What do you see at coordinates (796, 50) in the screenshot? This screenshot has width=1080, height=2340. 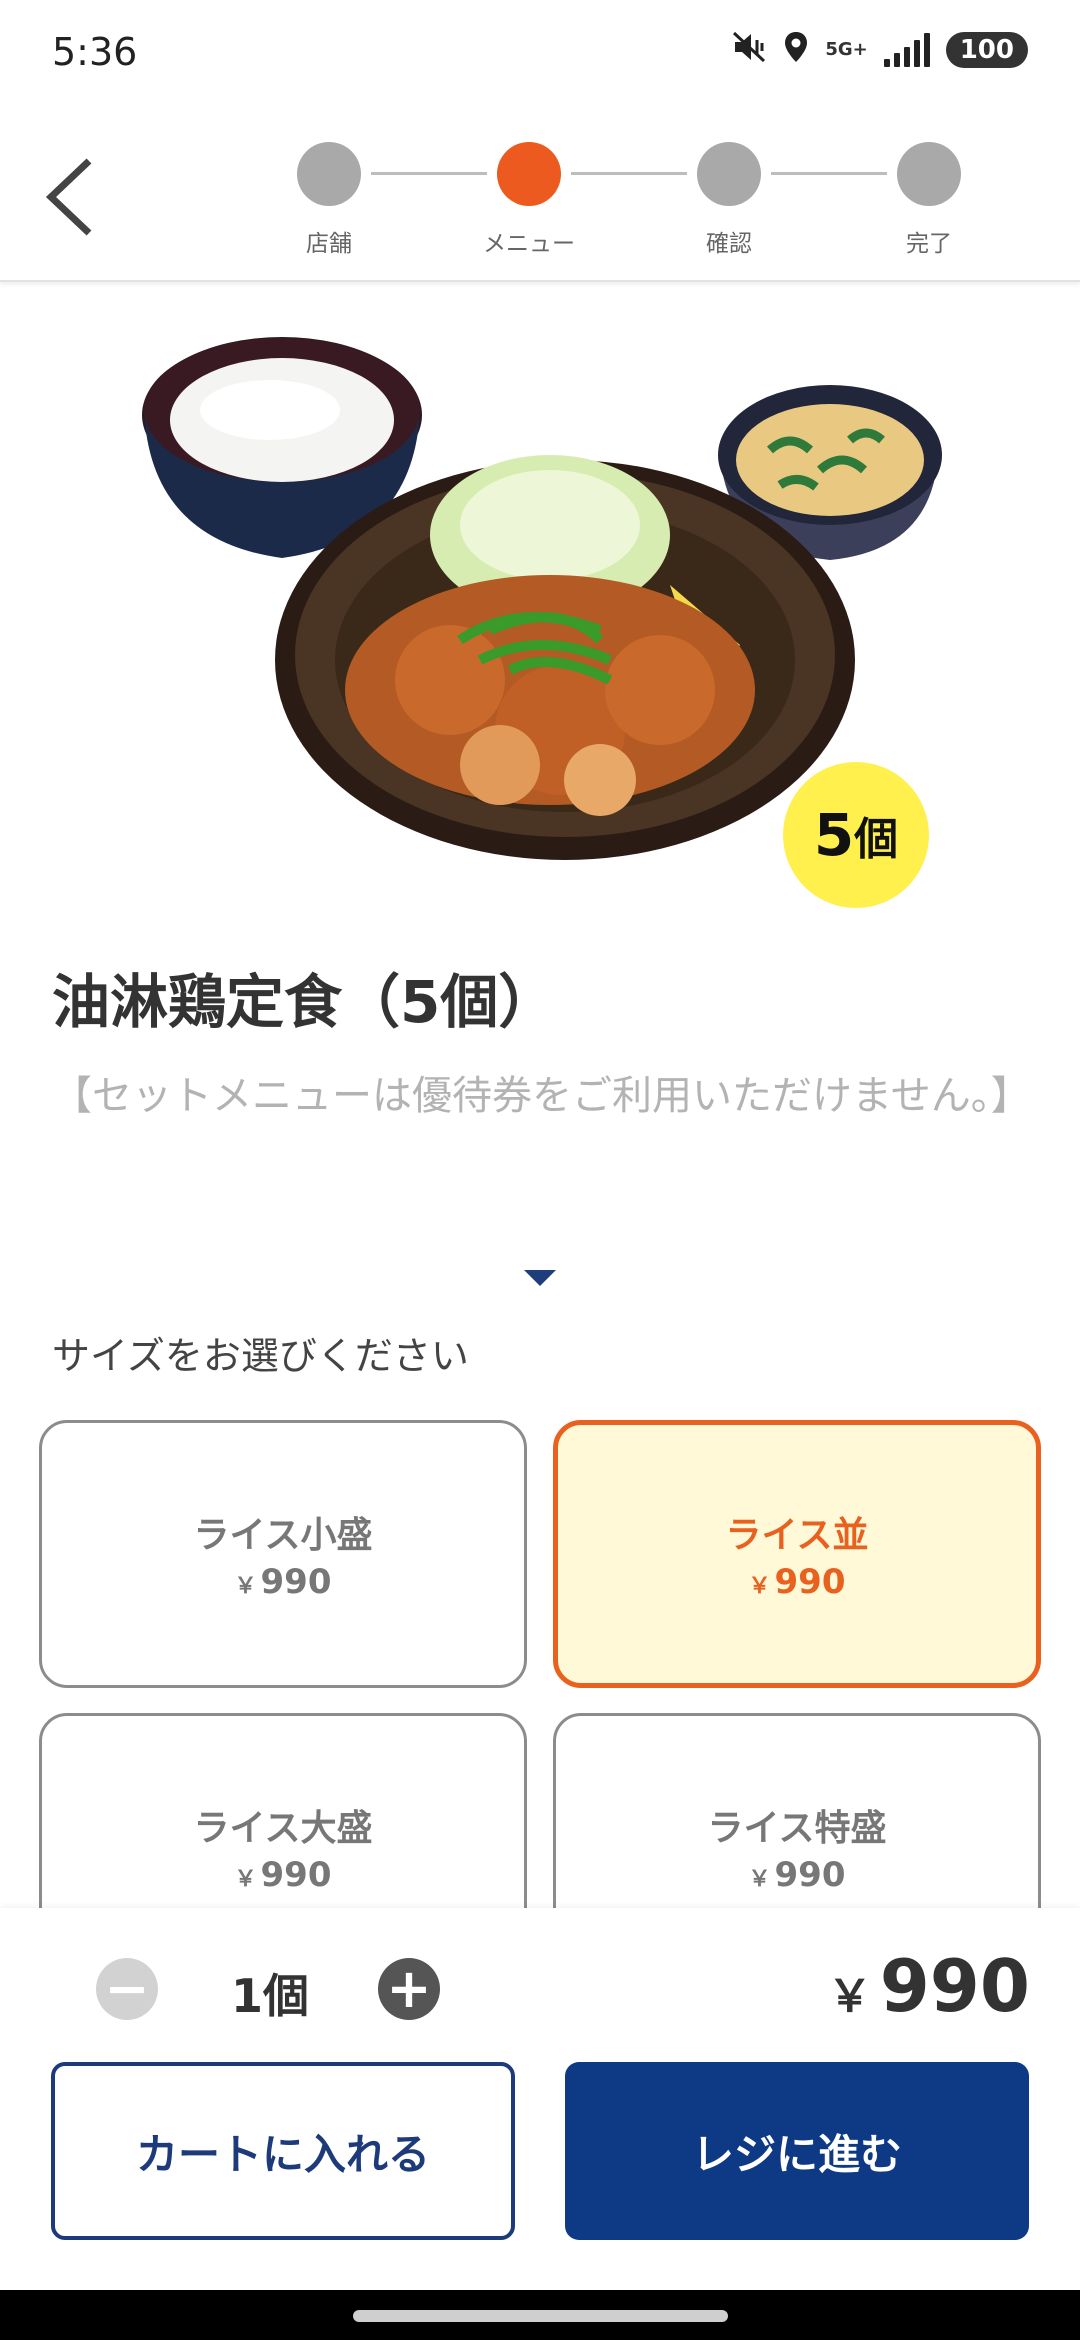 I see `location-icon` at bounding box center [796, 50].